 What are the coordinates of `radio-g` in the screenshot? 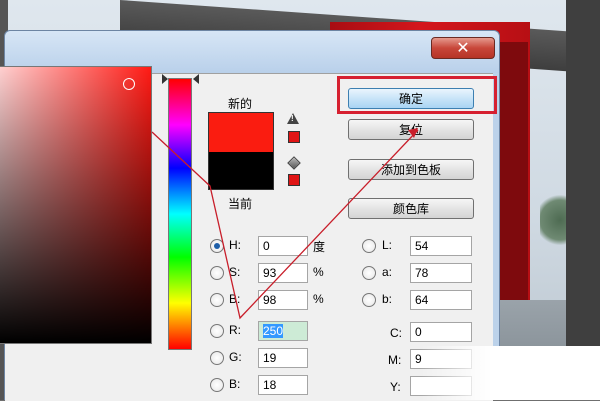 It's located at (217, 358).